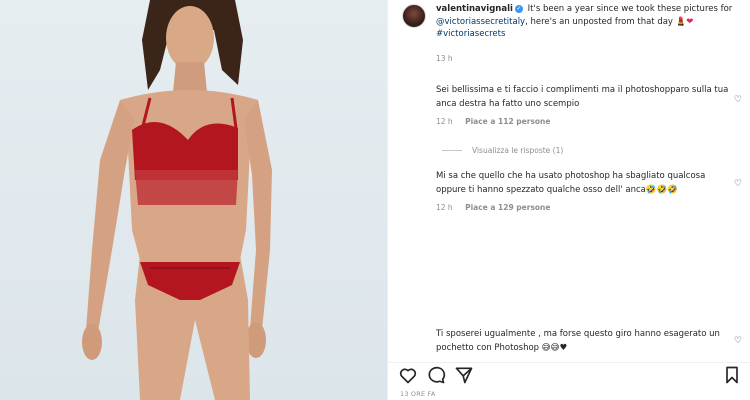  Describe the element at coordinates (474, 9) in the screenshot. I see `username-link: valentinavignali` at that location.